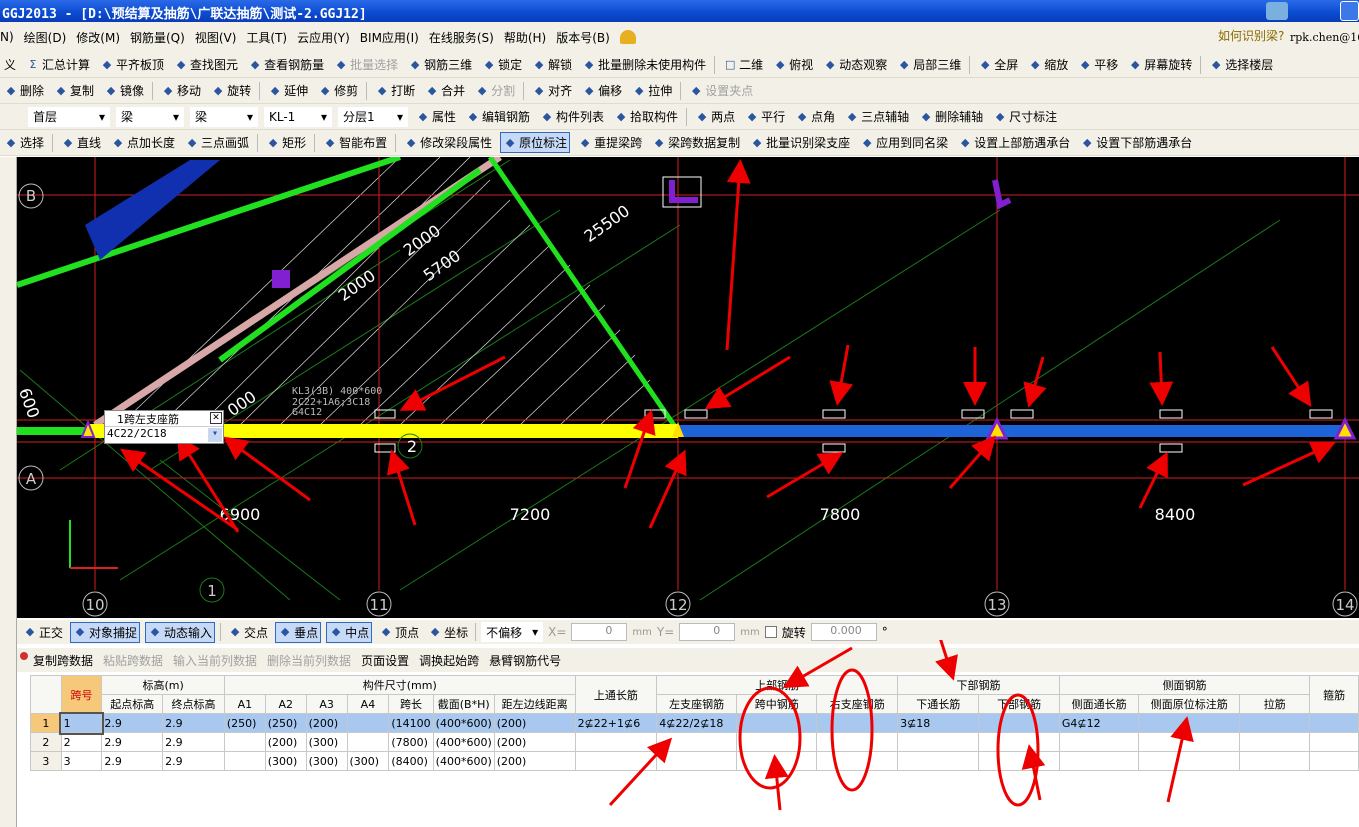 Image resolution: width=1359 pixels, height=827 pixels. I want to click on edit-button-9: ◆ 分割, so click(495, 90).